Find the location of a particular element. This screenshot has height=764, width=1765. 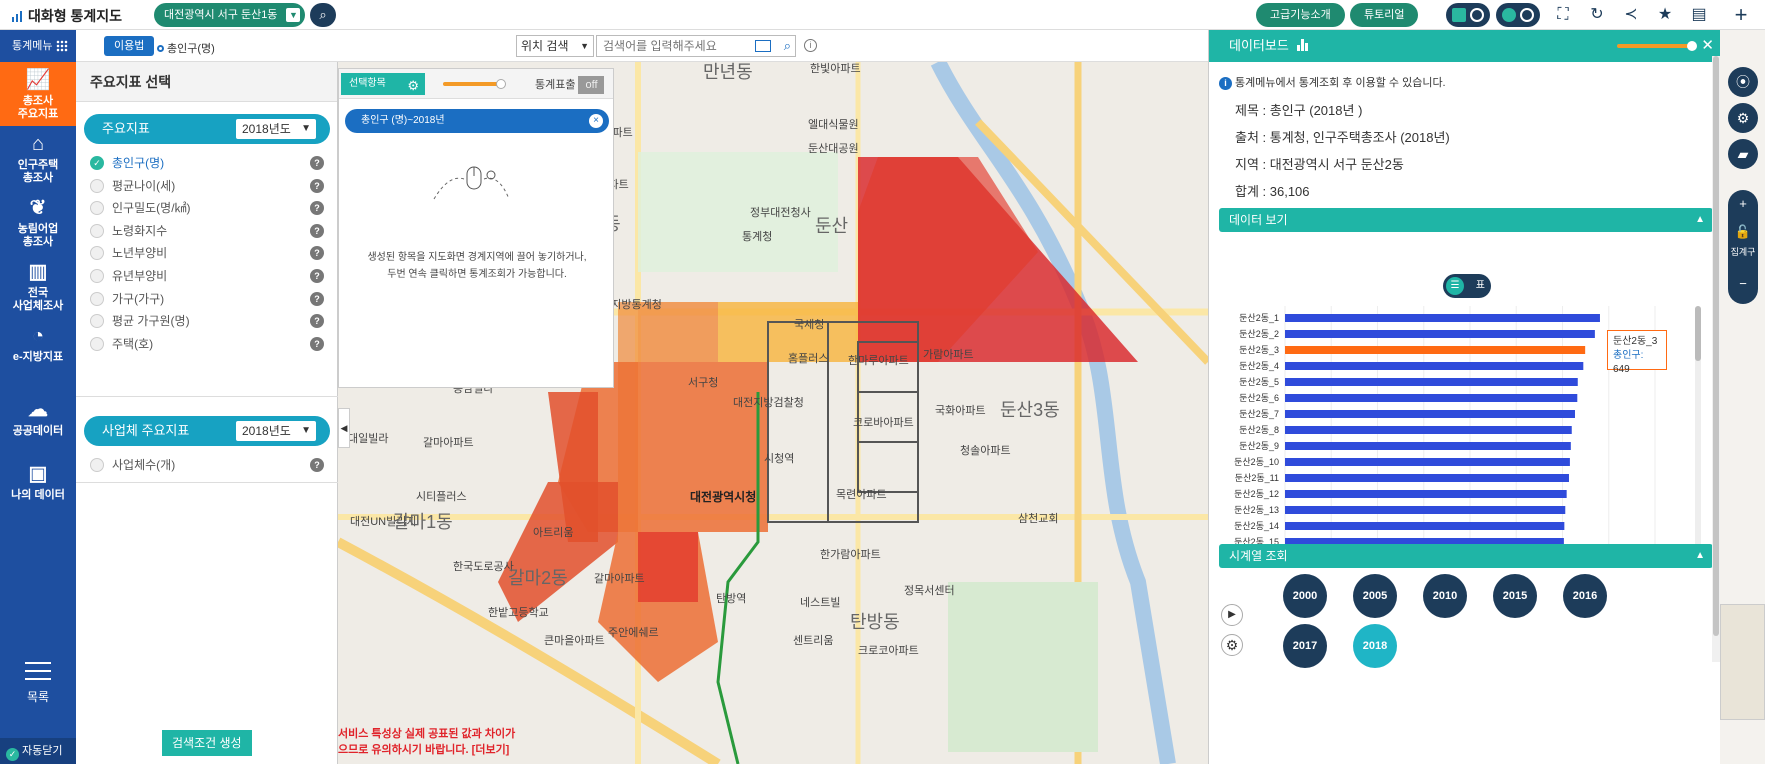

year-button-2017: 2017 is located at coordinates (1305, 646).